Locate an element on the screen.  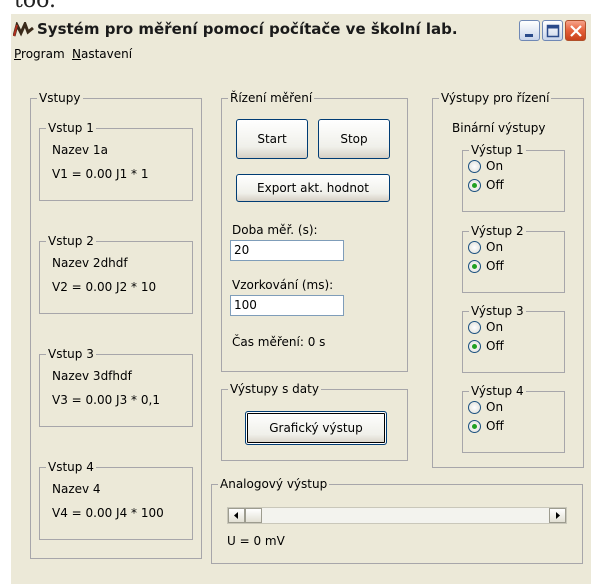
control-outputs-group-title: Výstupy pro řízení is located at coordinates (495, 98).